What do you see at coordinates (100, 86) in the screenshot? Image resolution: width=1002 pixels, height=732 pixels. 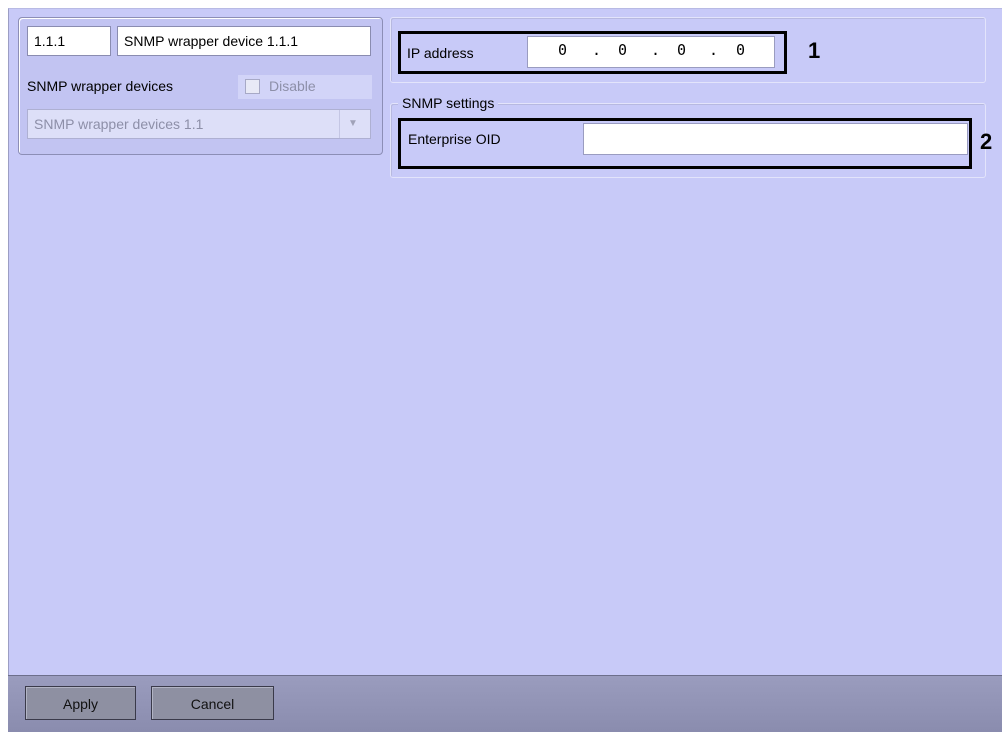 I see `parent-type-label: SNMP wrapper devices` at bounding box center [100, 86].